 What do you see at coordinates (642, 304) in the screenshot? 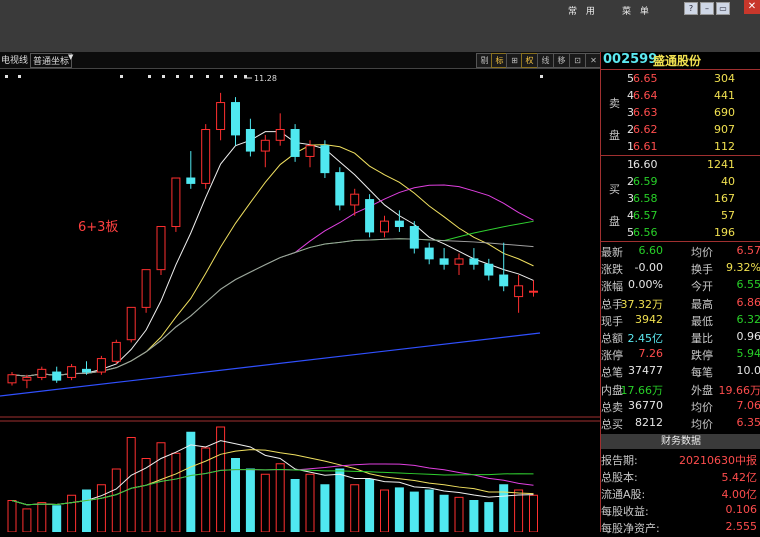
I see `quote-value: 37.32万` at bounding box center [642, 304].